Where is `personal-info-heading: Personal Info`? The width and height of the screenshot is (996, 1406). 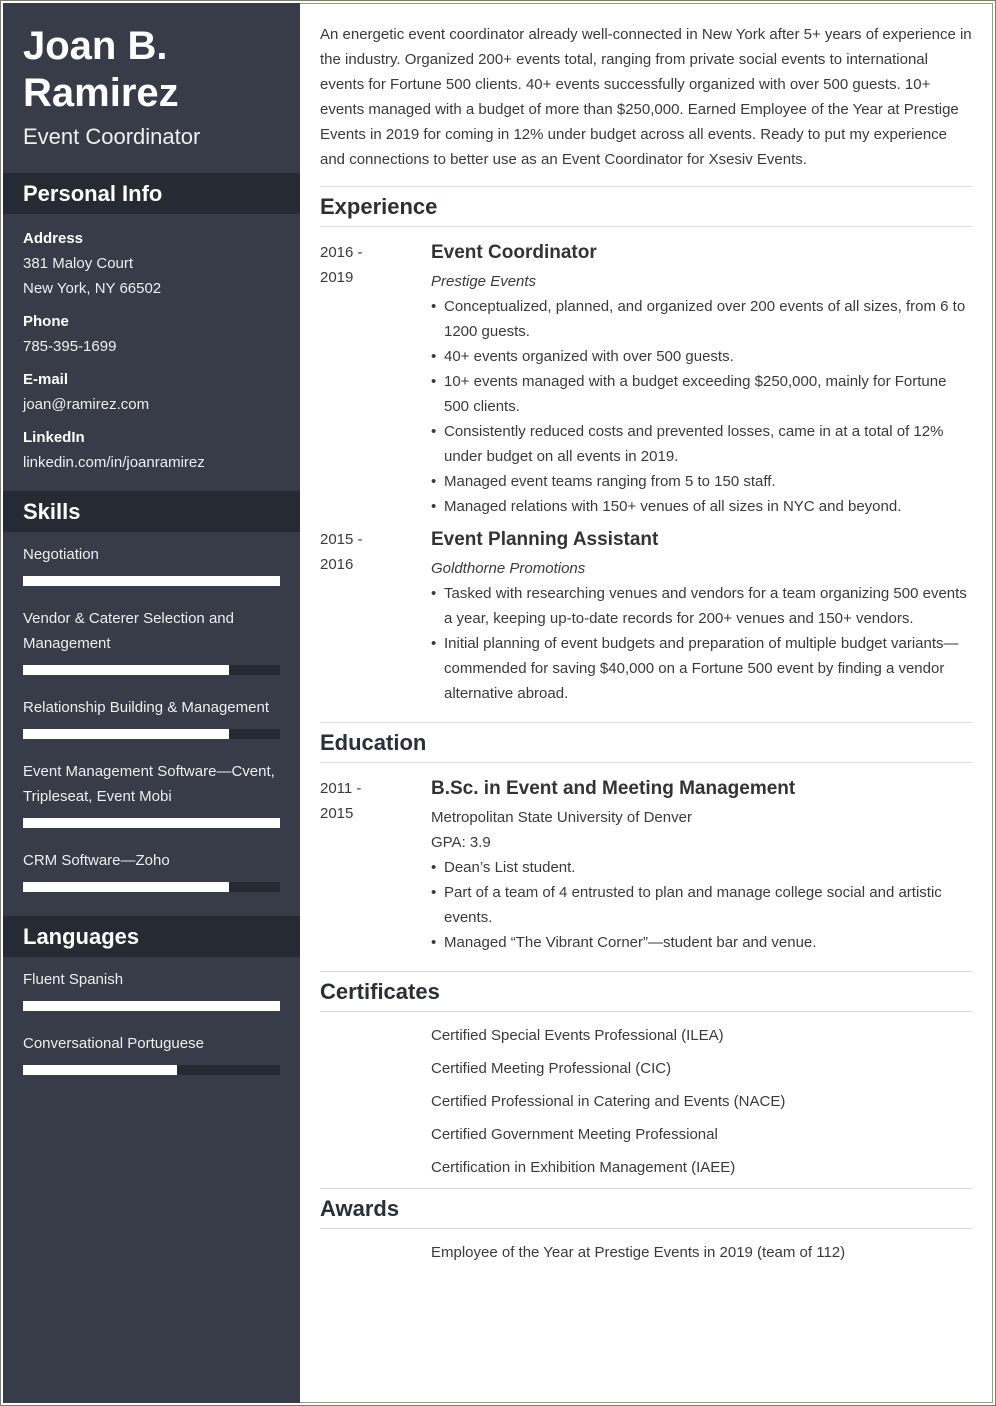
personal-info-heading: Personal Info is located at coordinates (151, 193).